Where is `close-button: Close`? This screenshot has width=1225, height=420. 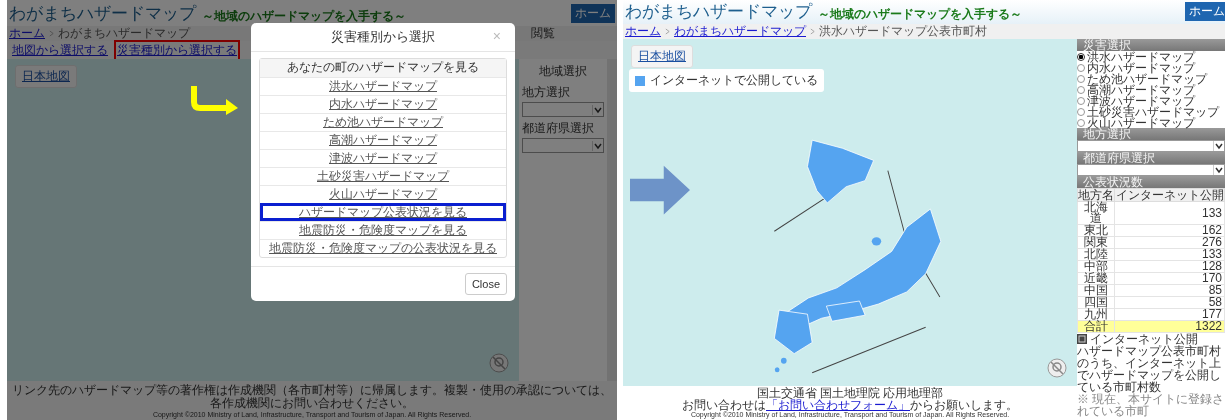 close-button: Close is located at coordinates (485, 284).